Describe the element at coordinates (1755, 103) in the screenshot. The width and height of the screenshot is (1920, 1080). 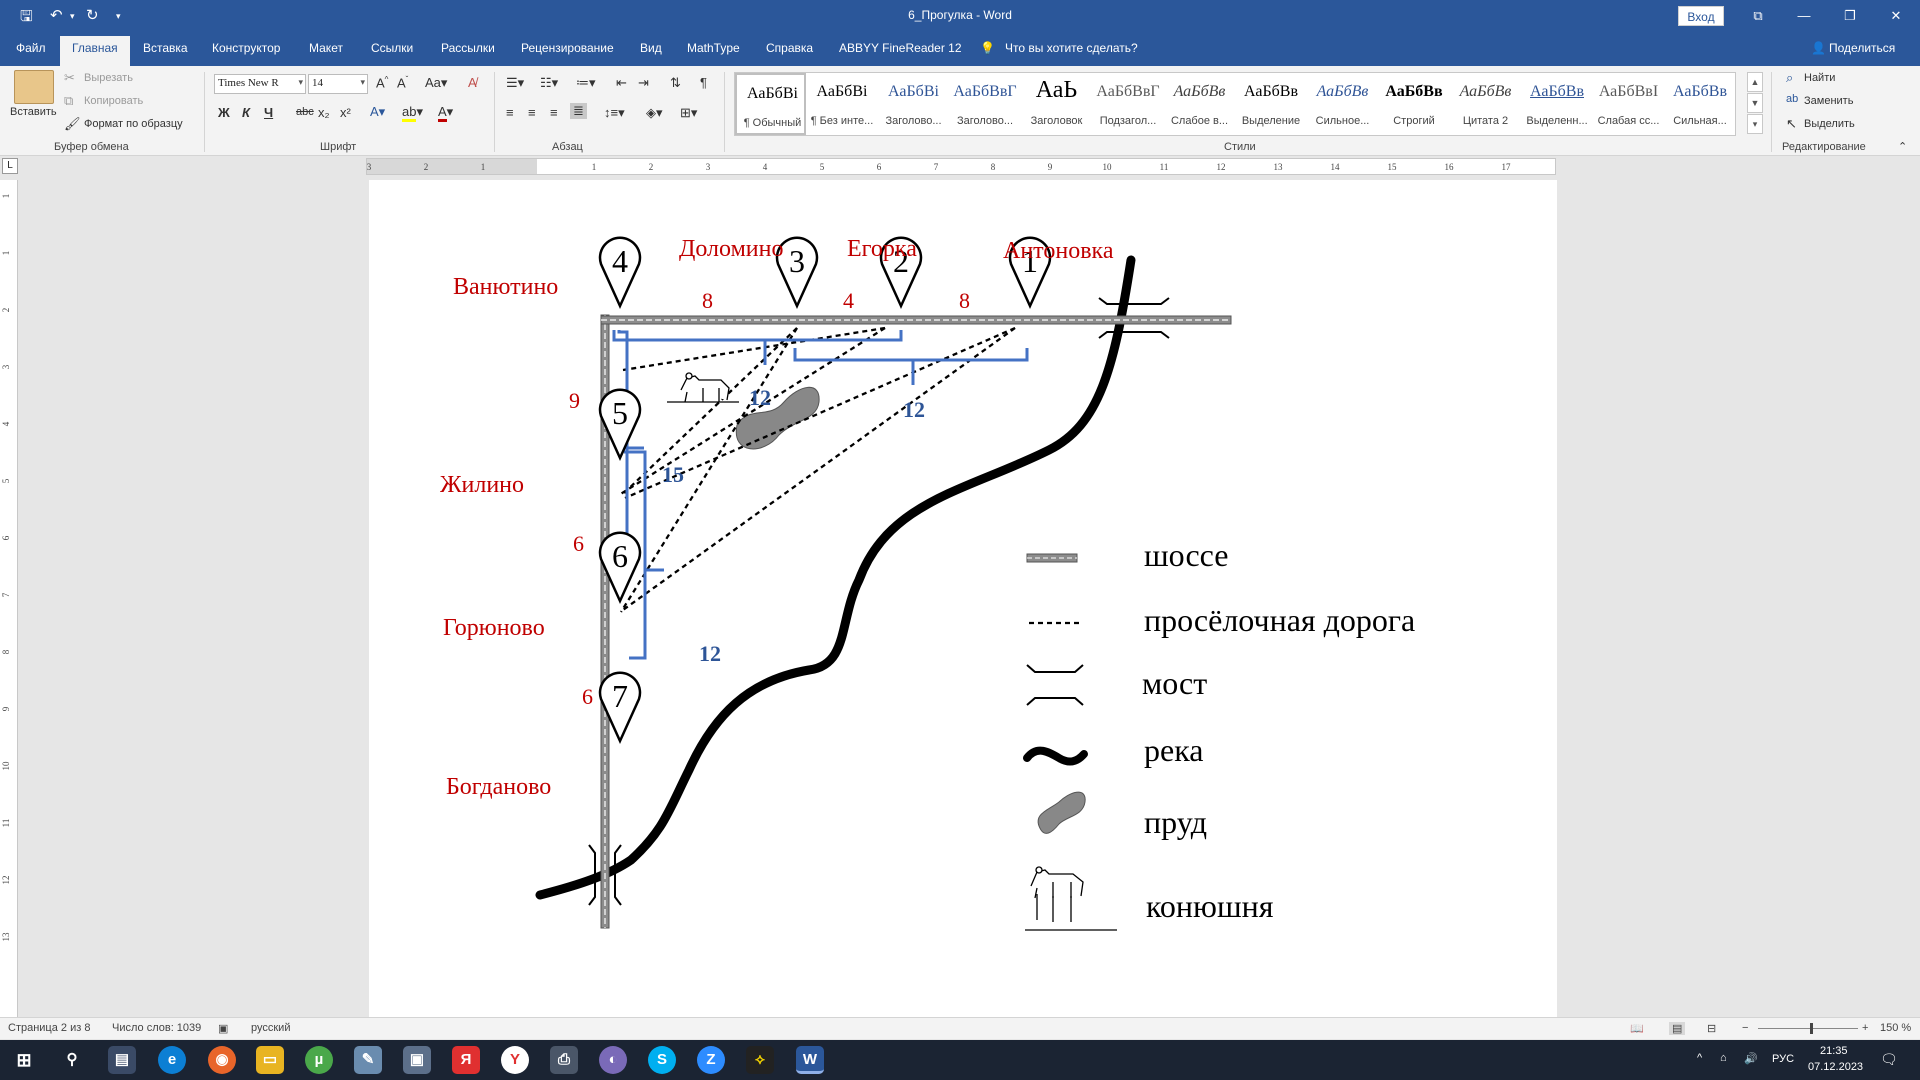
I see `gallery-scroll-down-icon: ▼` at that location.